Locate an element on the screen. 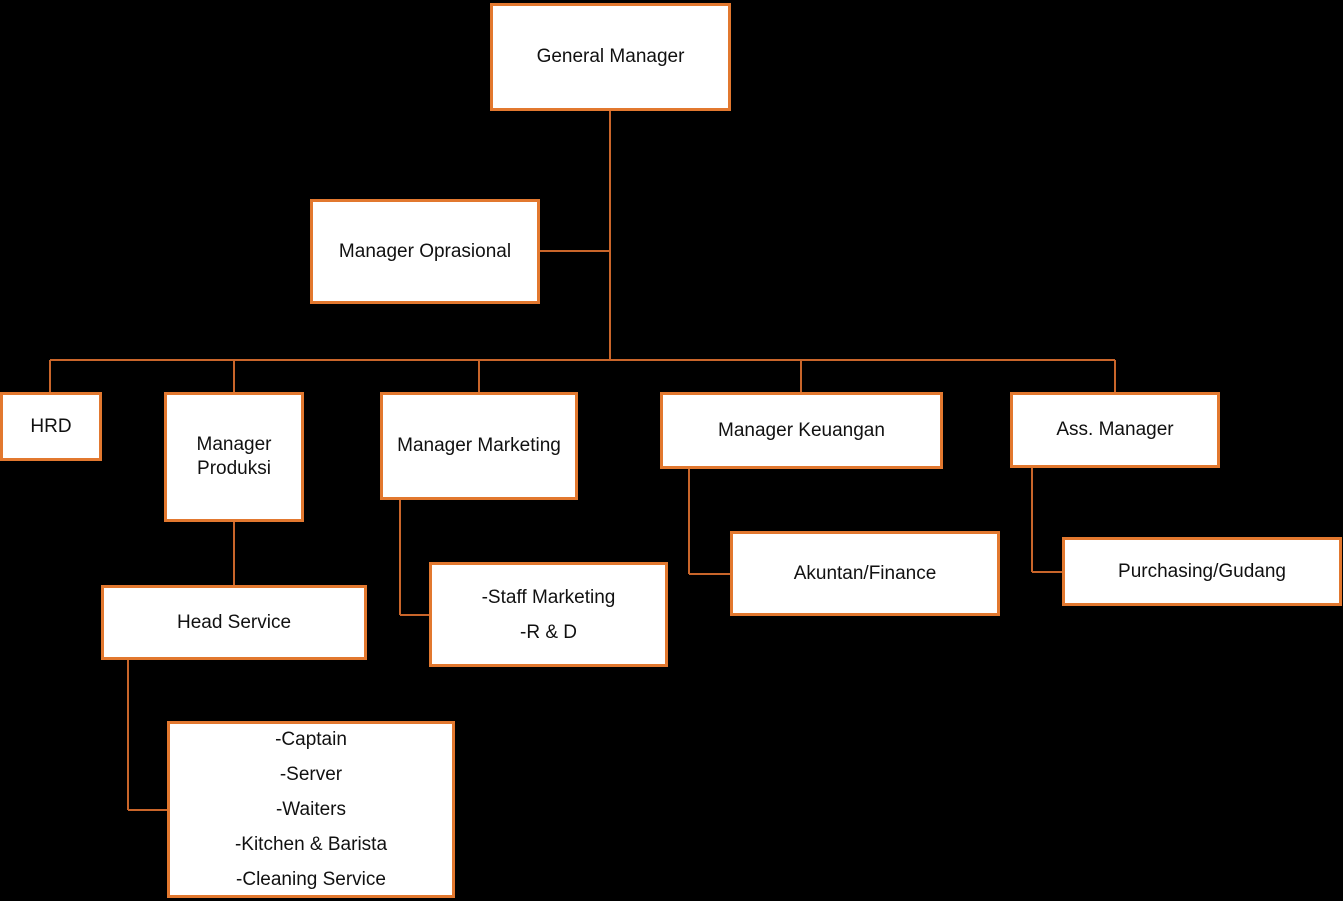 Image resolution: width=1343 pixels, height=901 pixels. node-purchasing-gudang: Purchasing/Gudang is located at coordinates (1202, 571).